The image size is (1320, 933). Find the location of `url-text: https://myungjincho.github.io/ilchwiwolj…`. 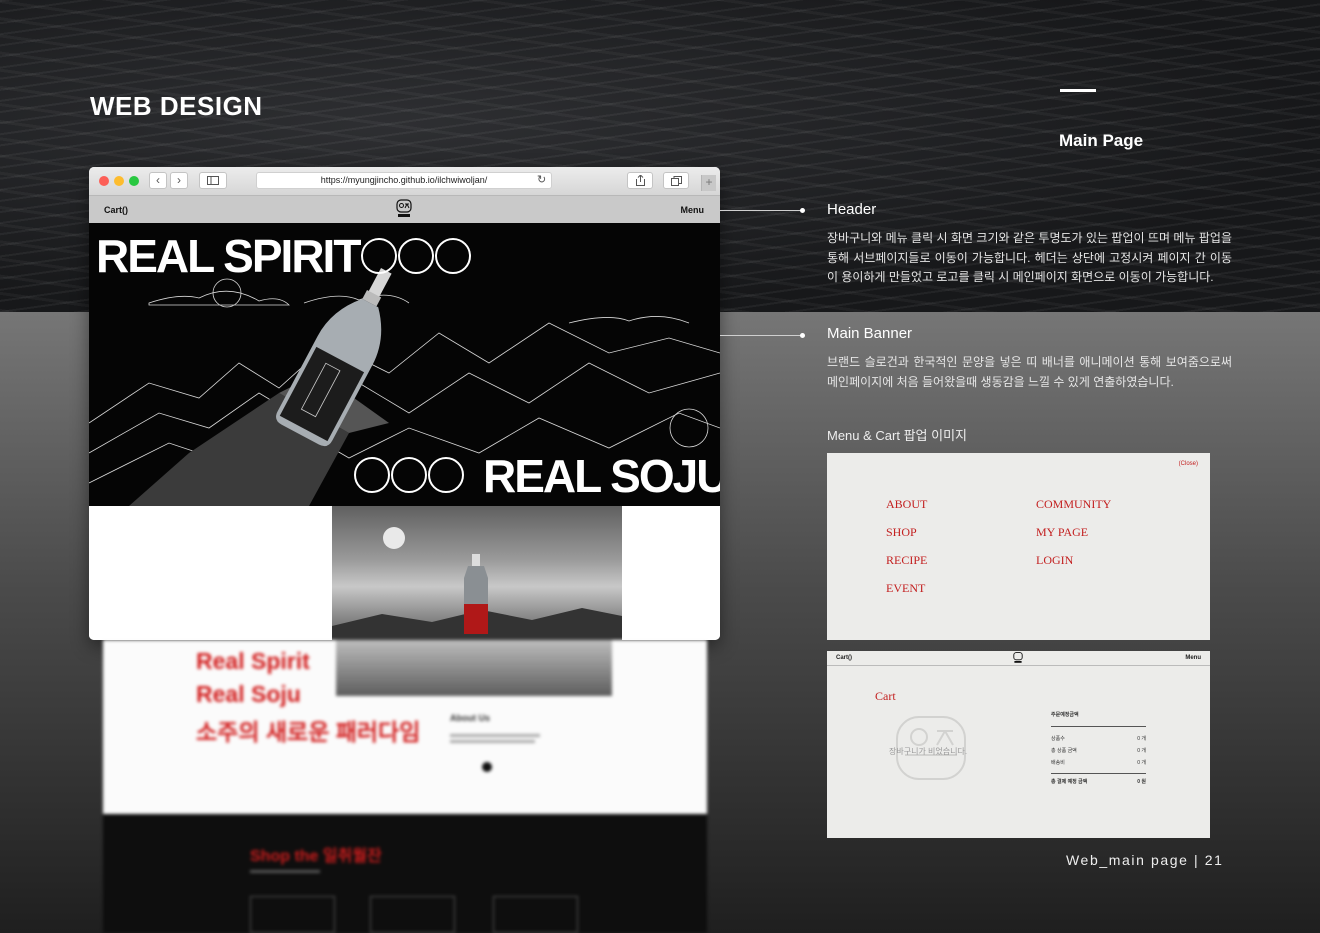

url-text: https://myungjincho.github.io/ilchwiwolj… is located at coordinates (404, 180).